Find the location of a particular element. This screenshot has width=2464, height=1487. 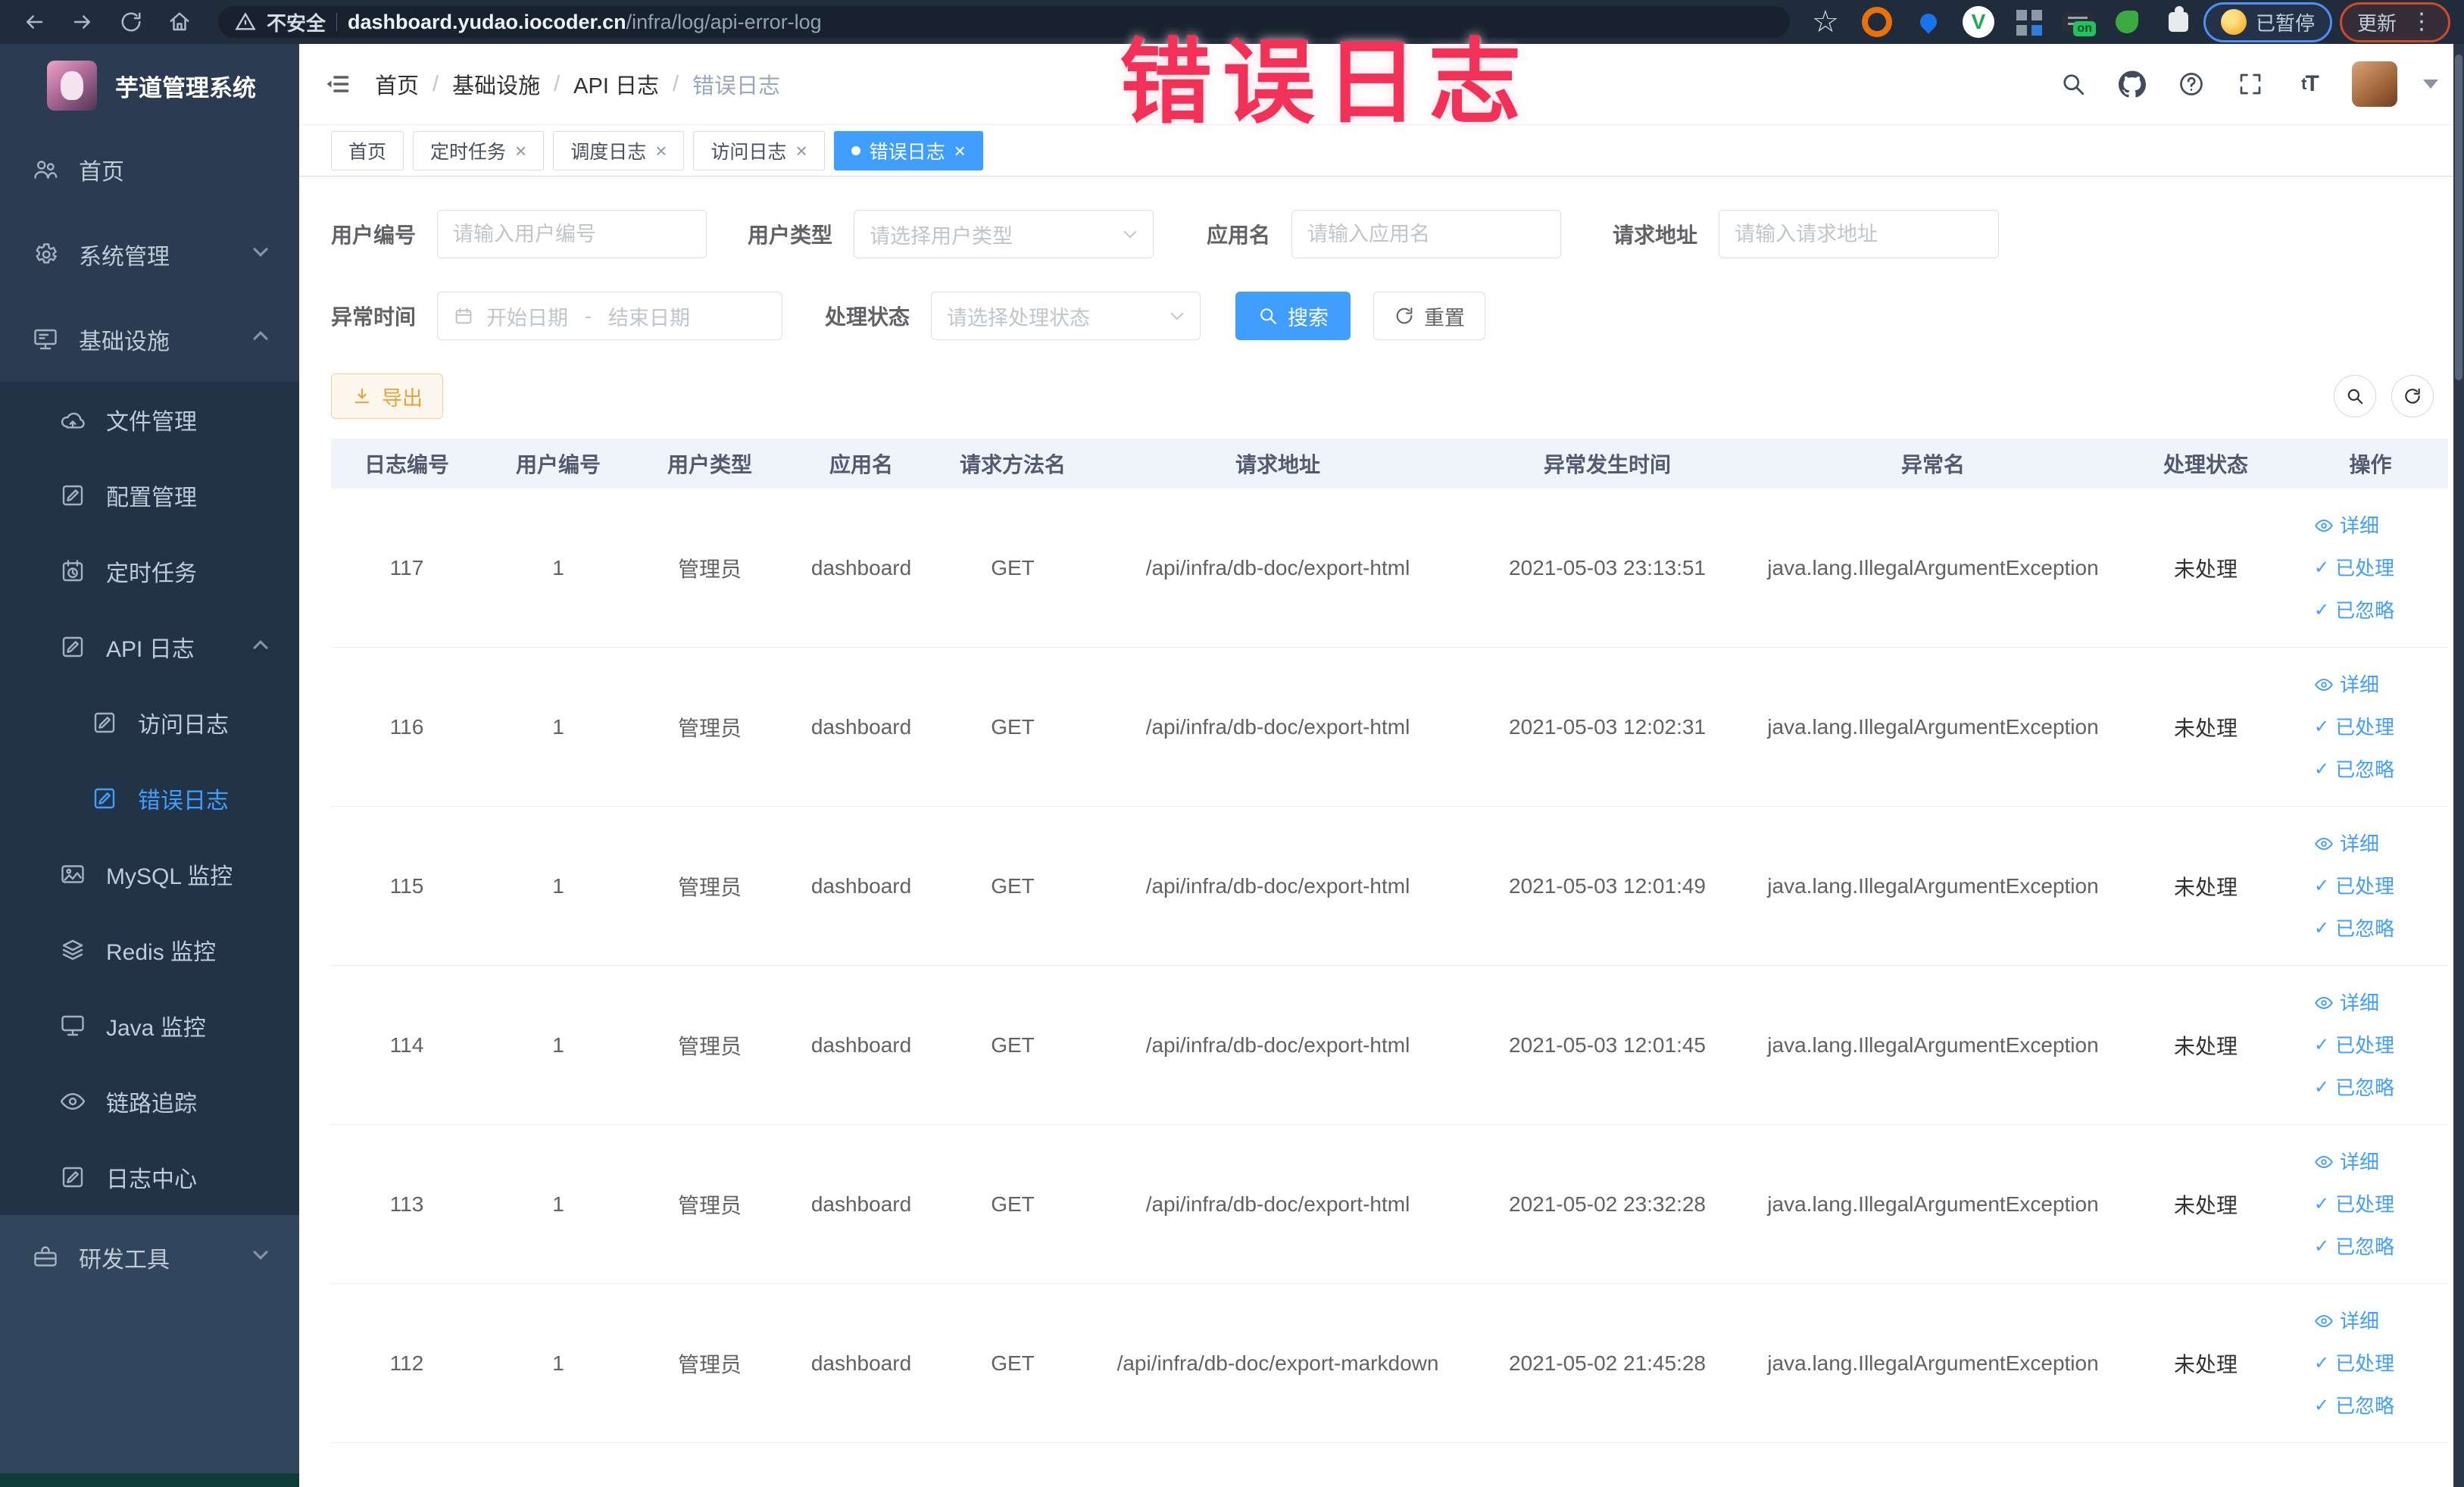

app-name-label: 应用名 is located at coordinates (1239, 235).